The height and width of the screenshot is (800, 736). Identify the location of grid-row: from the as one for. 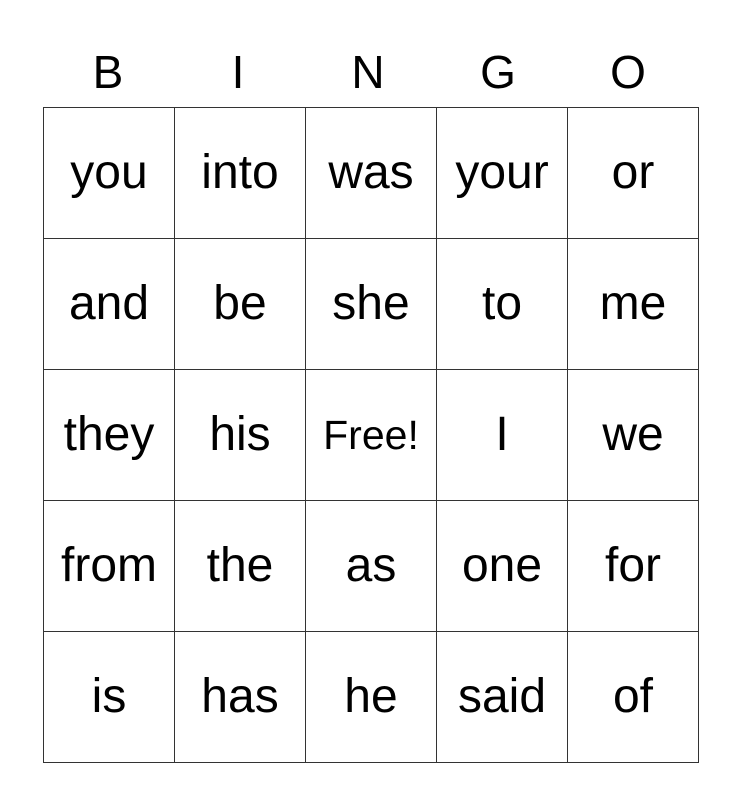
(371, 566).